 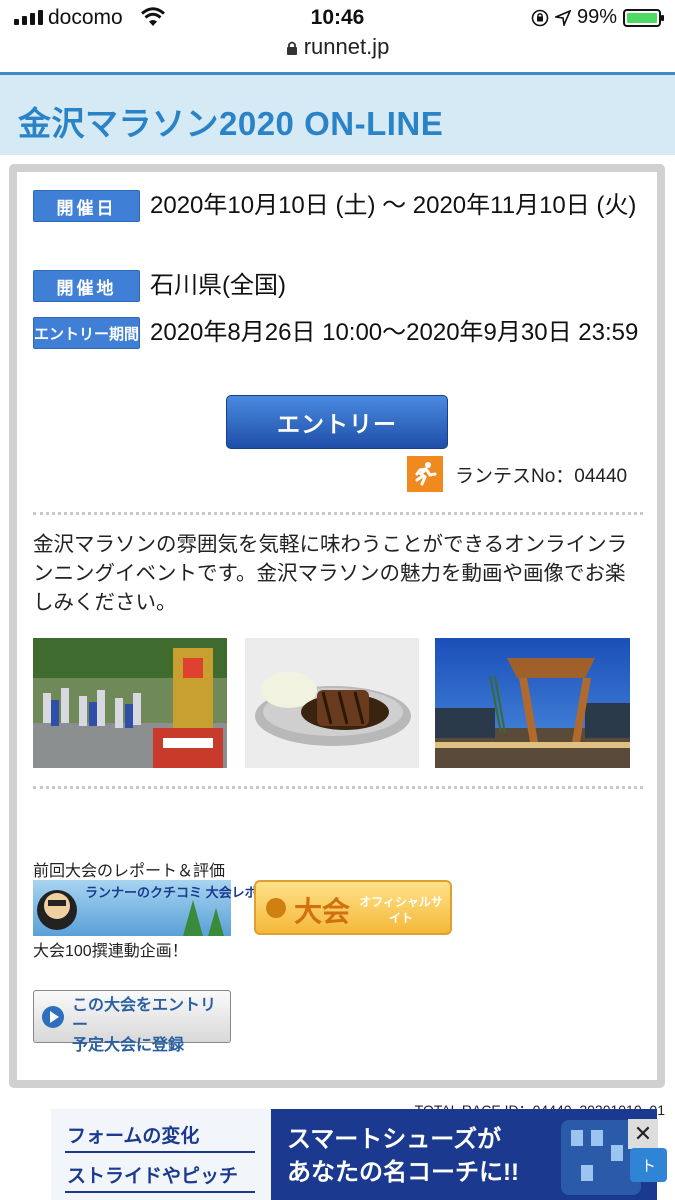 I want to click on ad-left-panel: フォームの変化 ストライドやピッチ, so click(x=161, y=1154).